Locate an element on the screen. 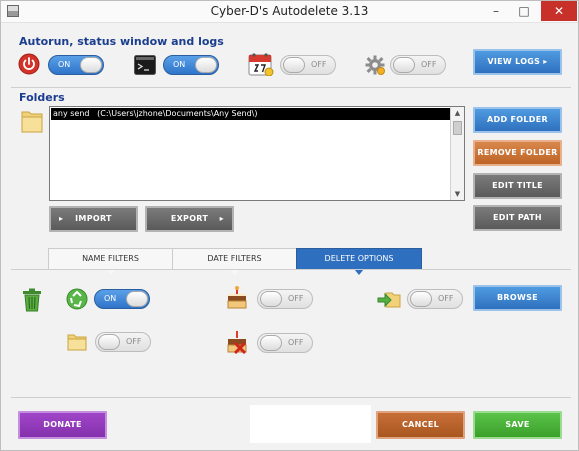  tab-delete-options: DELETE OPTIONS is located at coordinates (359, 261).